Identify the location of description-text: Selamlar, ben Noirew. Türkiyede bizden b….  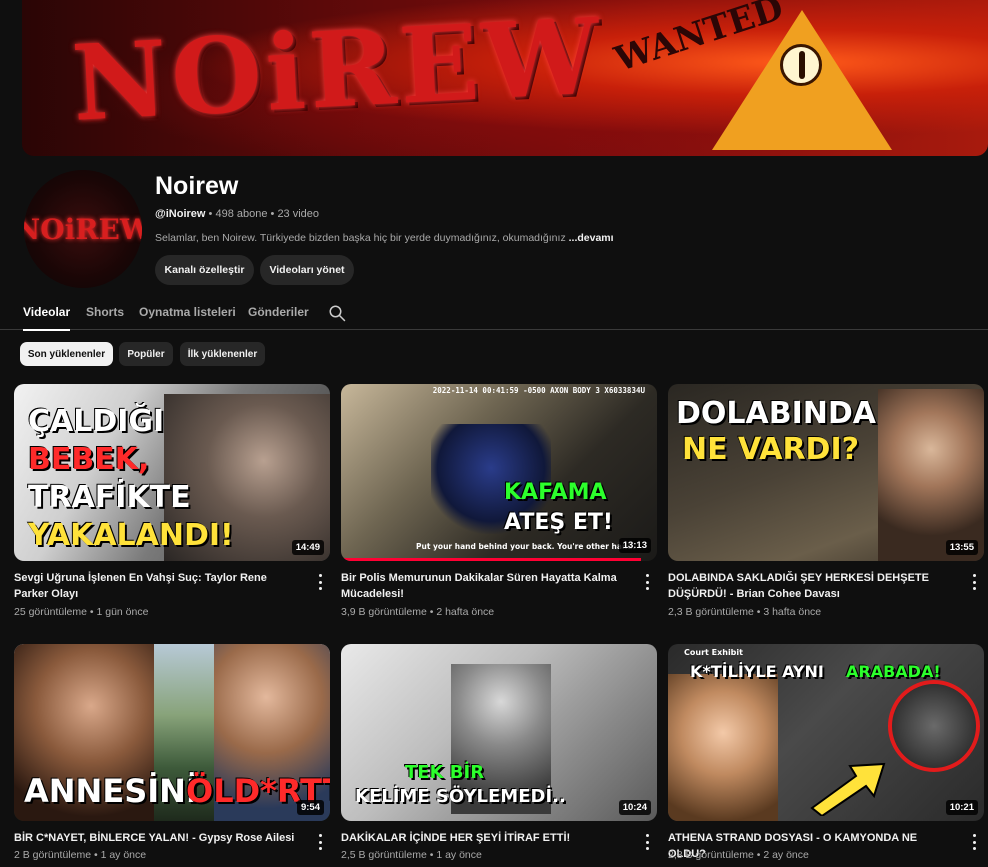
(360, 238).